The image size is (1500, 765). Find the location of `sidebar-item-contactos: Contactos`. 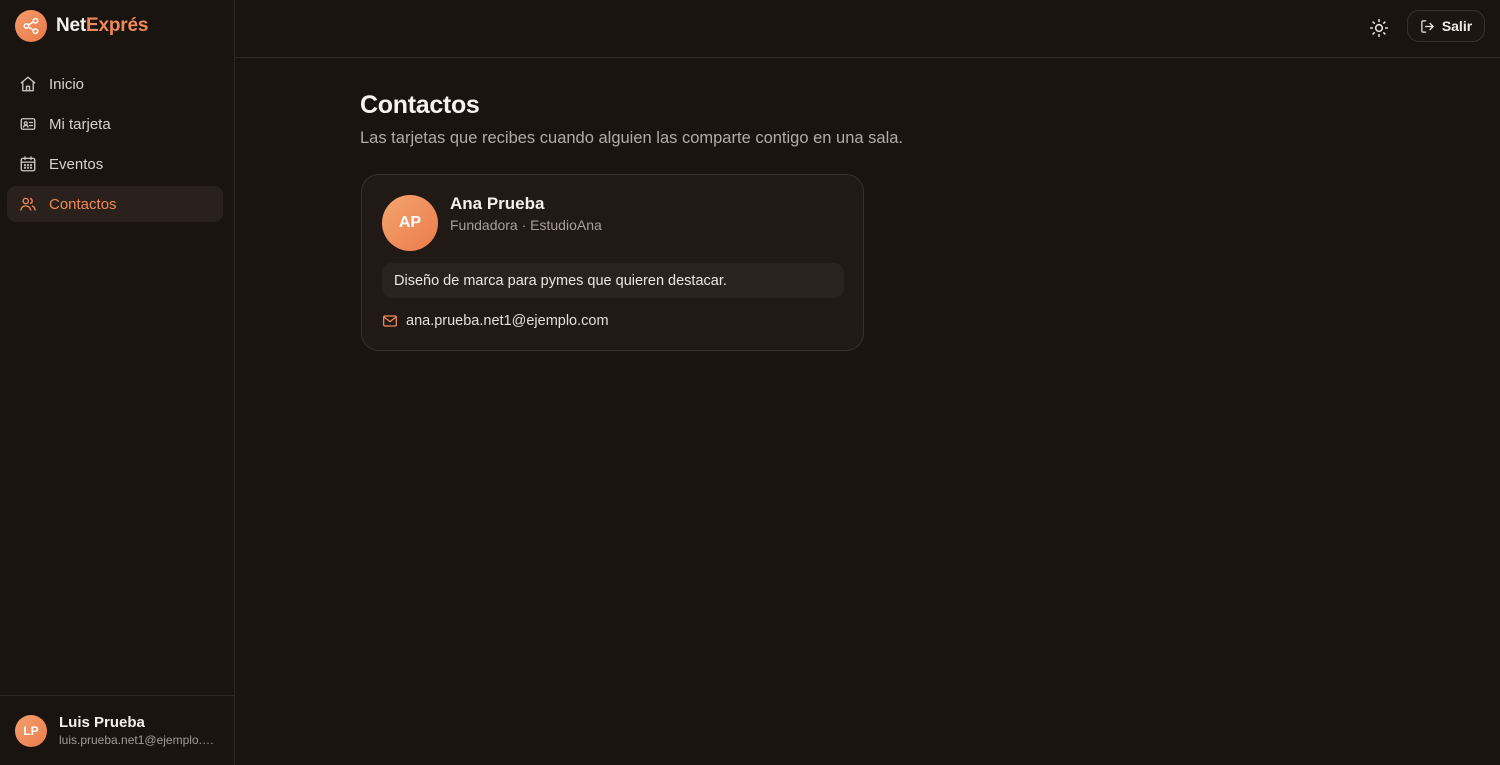

sidebar-item-contactos: Contactos is located at coordinates (115, 204).